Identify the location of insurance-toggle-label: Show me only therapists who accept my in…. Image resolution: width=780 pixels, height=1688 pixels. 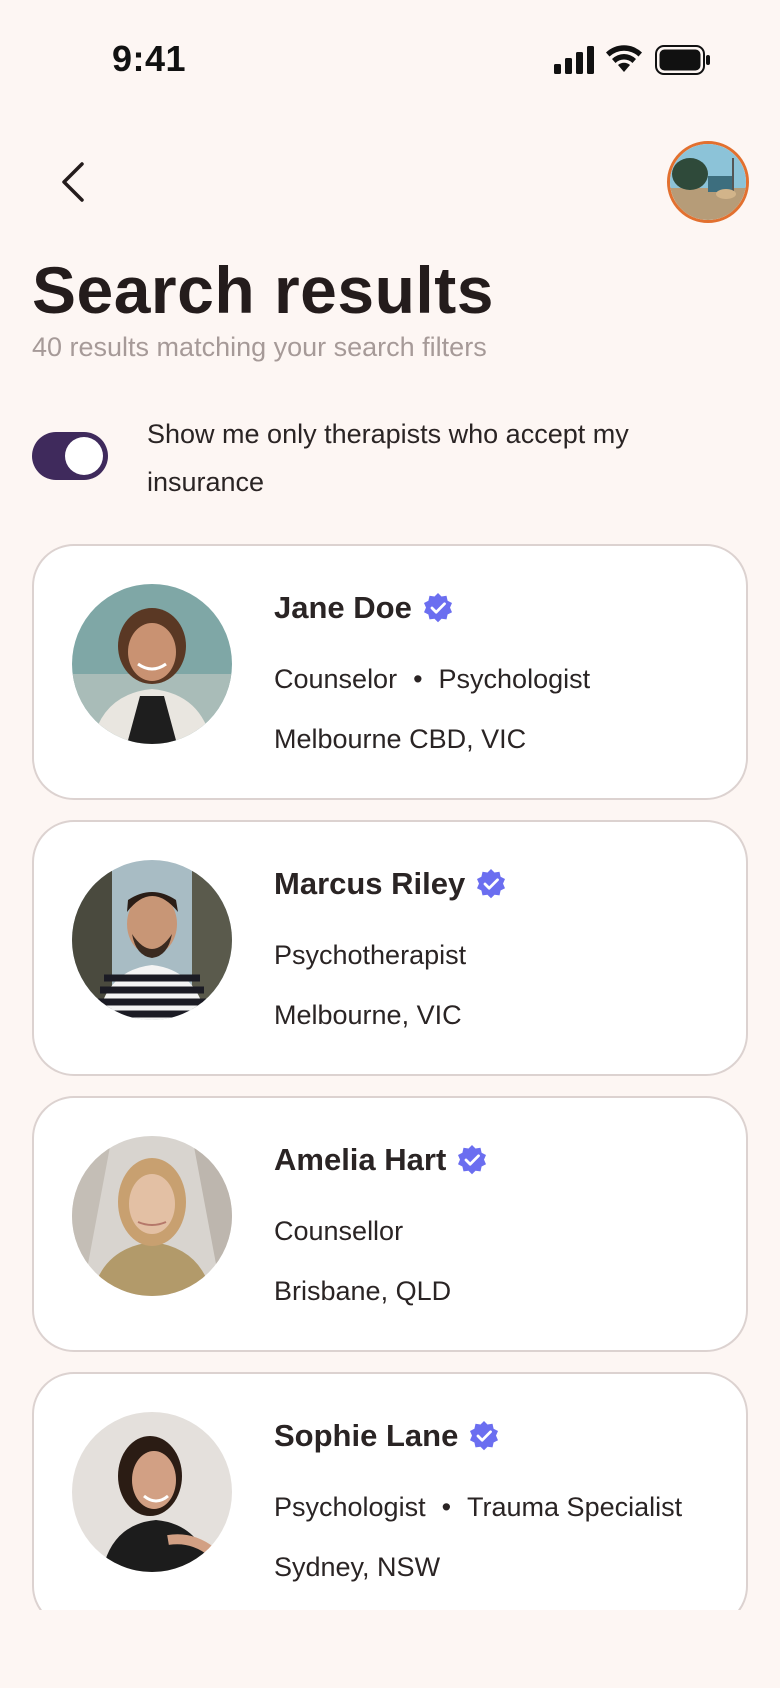
(388, 458).